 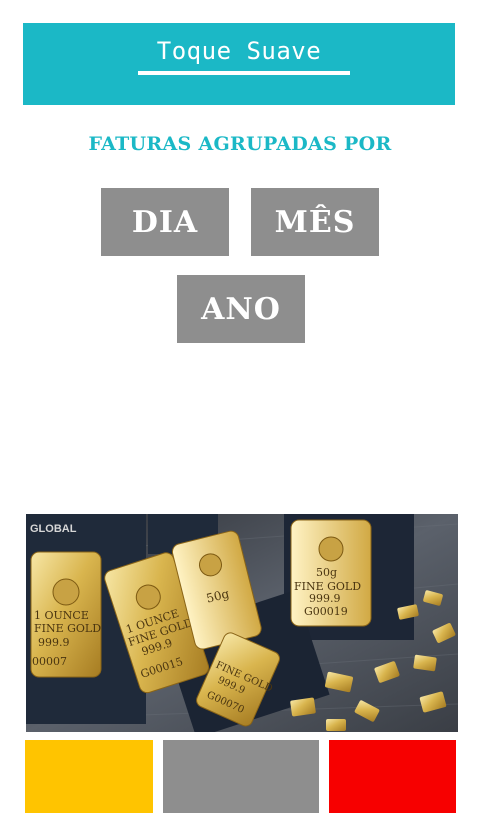 What do you see at coordinates (244, 73) in the screenshot?
I see `title-underline` at bounding box center [244, 73].